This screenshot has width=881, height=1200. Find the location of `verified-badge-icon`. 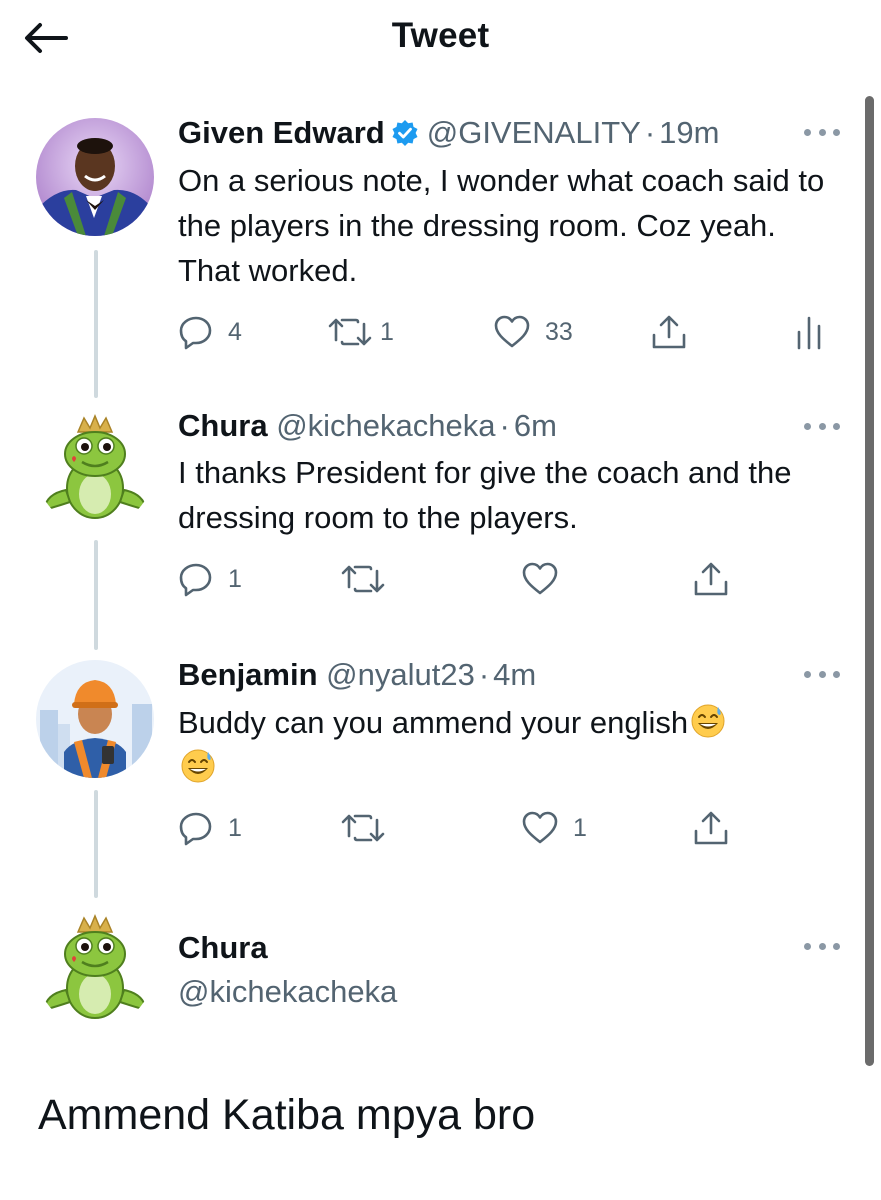

verified-badge-icon is located at coordinates (405, 133).